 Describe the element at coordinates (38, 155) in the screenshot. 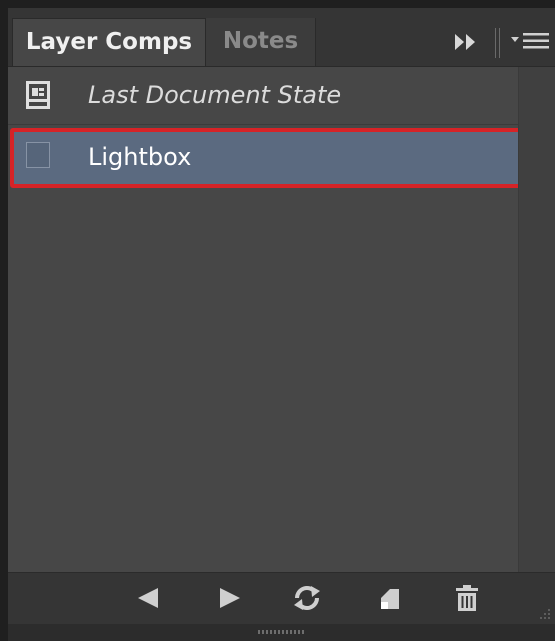

I see `comp-swatch-icon` at that location.